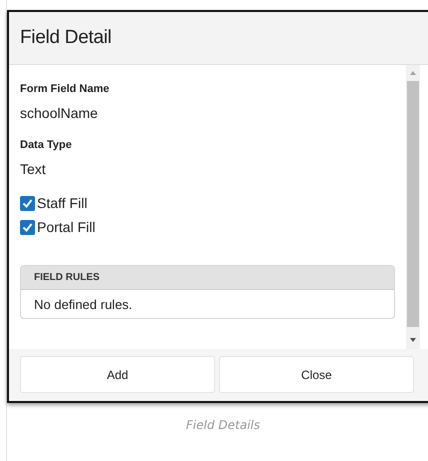 This screenshot has width=428, height=461. I want to click on scrollbar, so click(413, 207).